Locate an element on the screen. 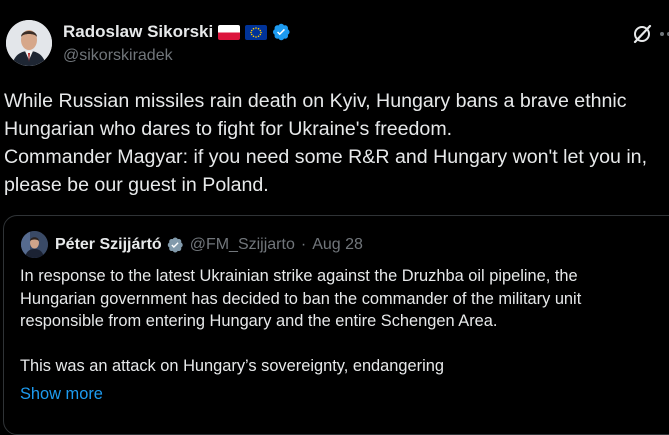  poland-flag-icon is located at coordinates (229, 32).